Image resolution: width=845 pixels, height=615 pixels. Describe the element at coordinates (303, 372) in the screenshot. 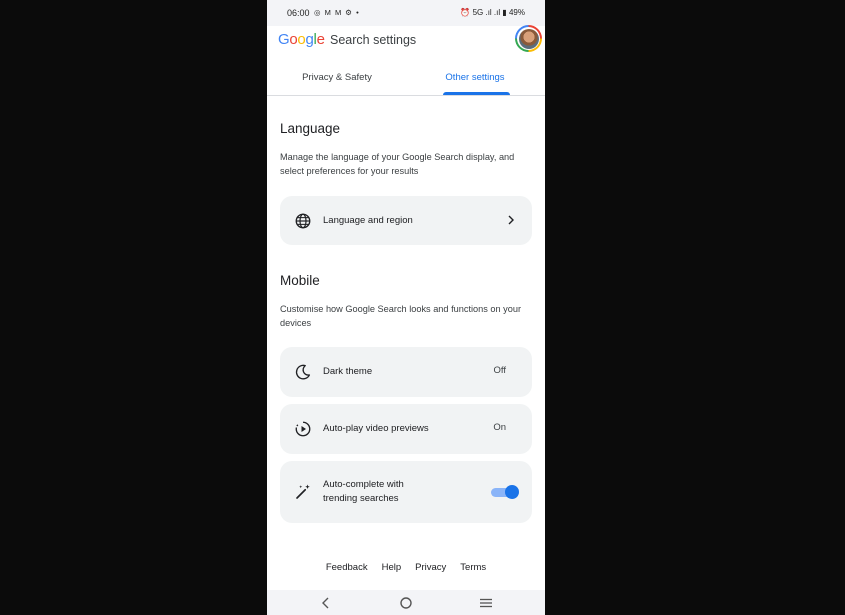

I see `moon-icon` at that location.